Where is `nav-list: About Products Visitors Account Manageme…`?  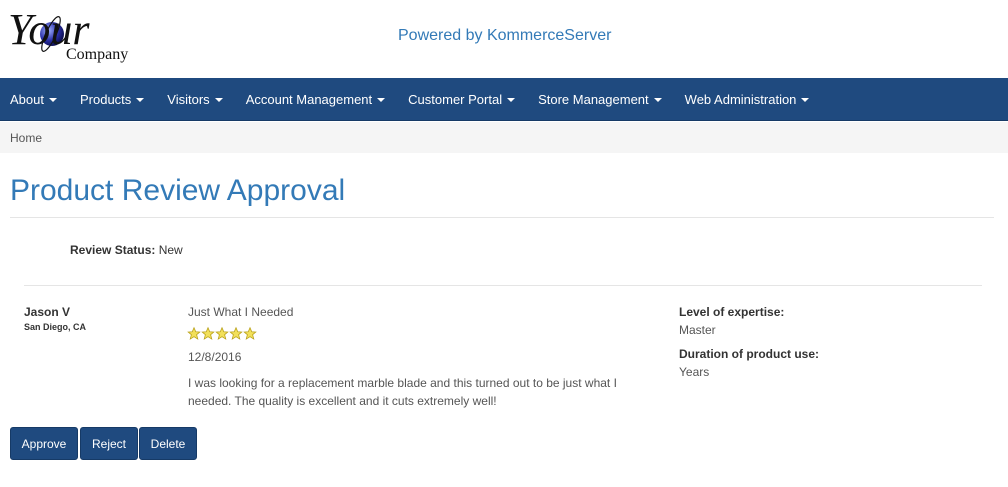 nav-list: About Products Visitors Account Manageme… is located at coordinates (504, 99).